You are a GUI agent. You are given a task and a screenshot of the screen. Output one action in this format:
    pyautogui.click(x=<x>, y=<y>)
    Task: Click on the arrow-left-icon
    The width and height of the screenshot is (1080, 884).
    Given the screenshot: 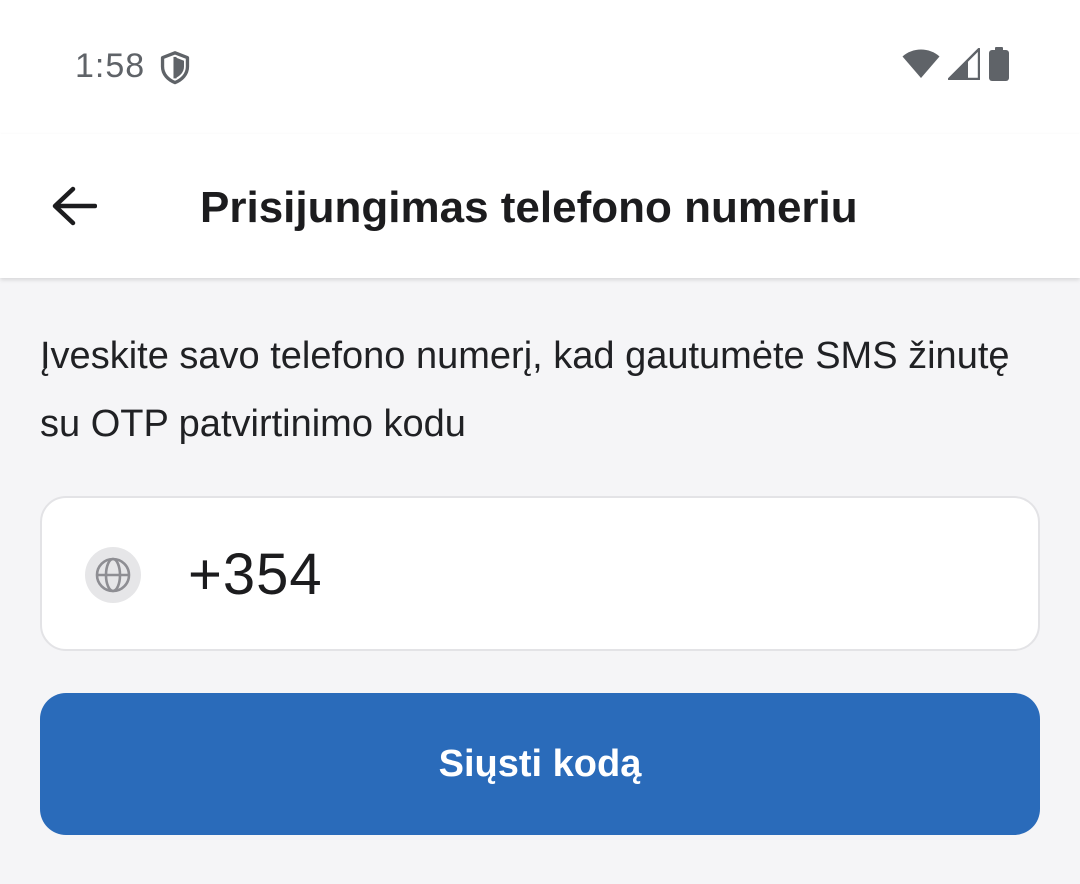 What is the action you would take?
    pyautogui.click(x=74, y=208)
    